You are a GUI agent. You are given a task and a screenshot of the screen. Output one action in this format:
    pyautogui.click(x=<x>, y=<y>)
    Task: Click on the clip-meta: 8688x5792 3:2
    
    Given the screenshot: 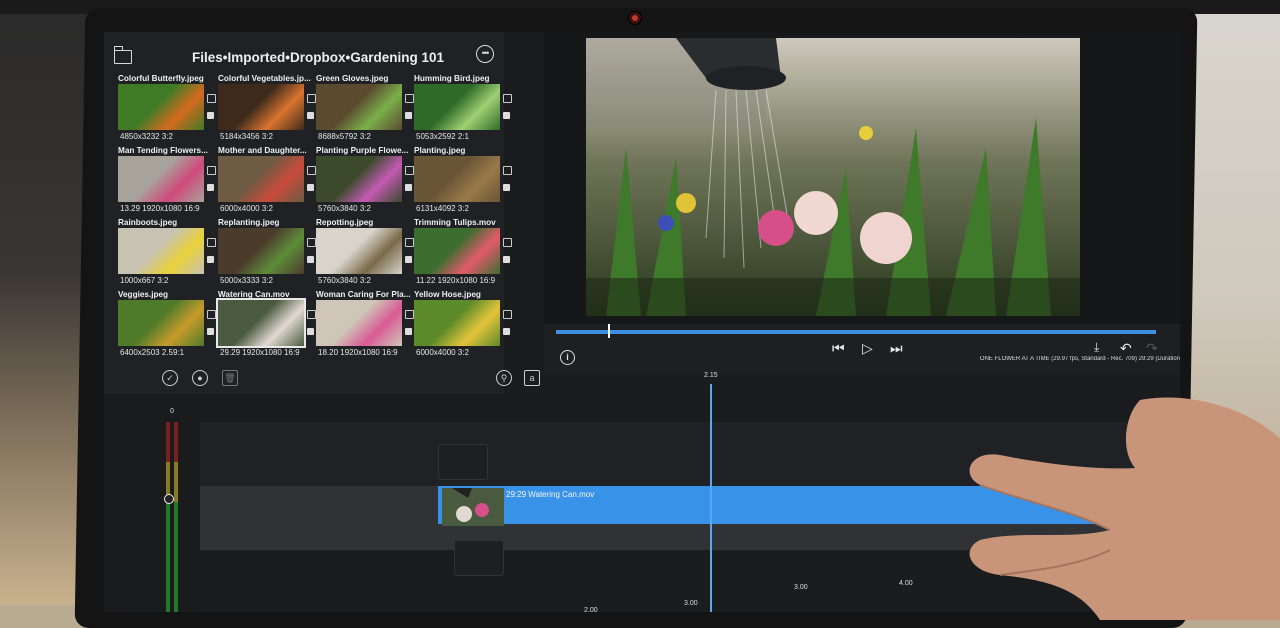 What is the action you would take?
    pyautogui.click(x=344, y=136)
    